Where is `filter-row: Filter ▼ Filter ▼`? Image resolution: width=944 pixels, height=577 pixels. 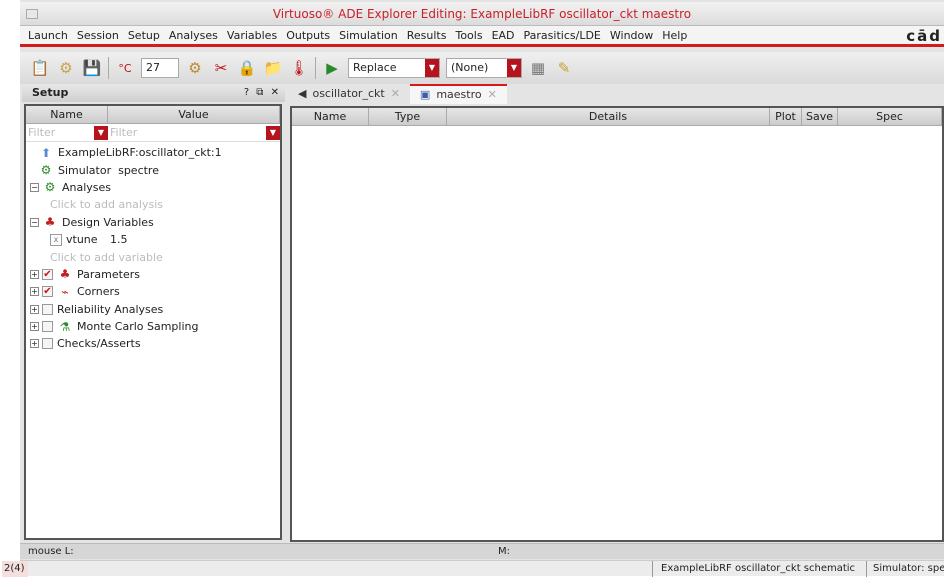 filter-row: Filter ▼ Filter ▼ is located at coordinates (153, 133).